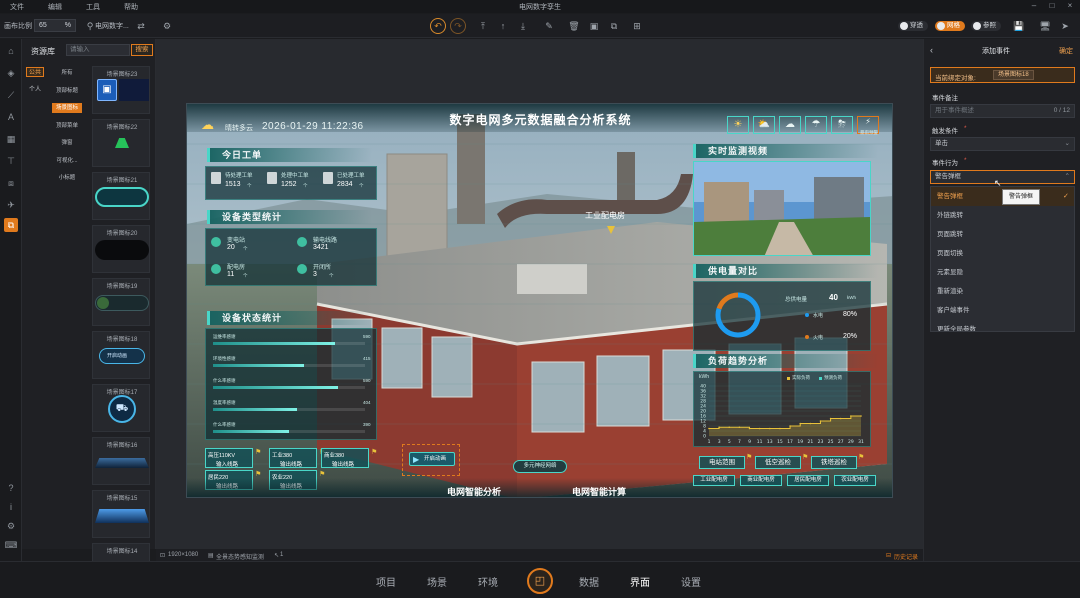  I want to click on storm-icon: ⛈, so click(842, 125).